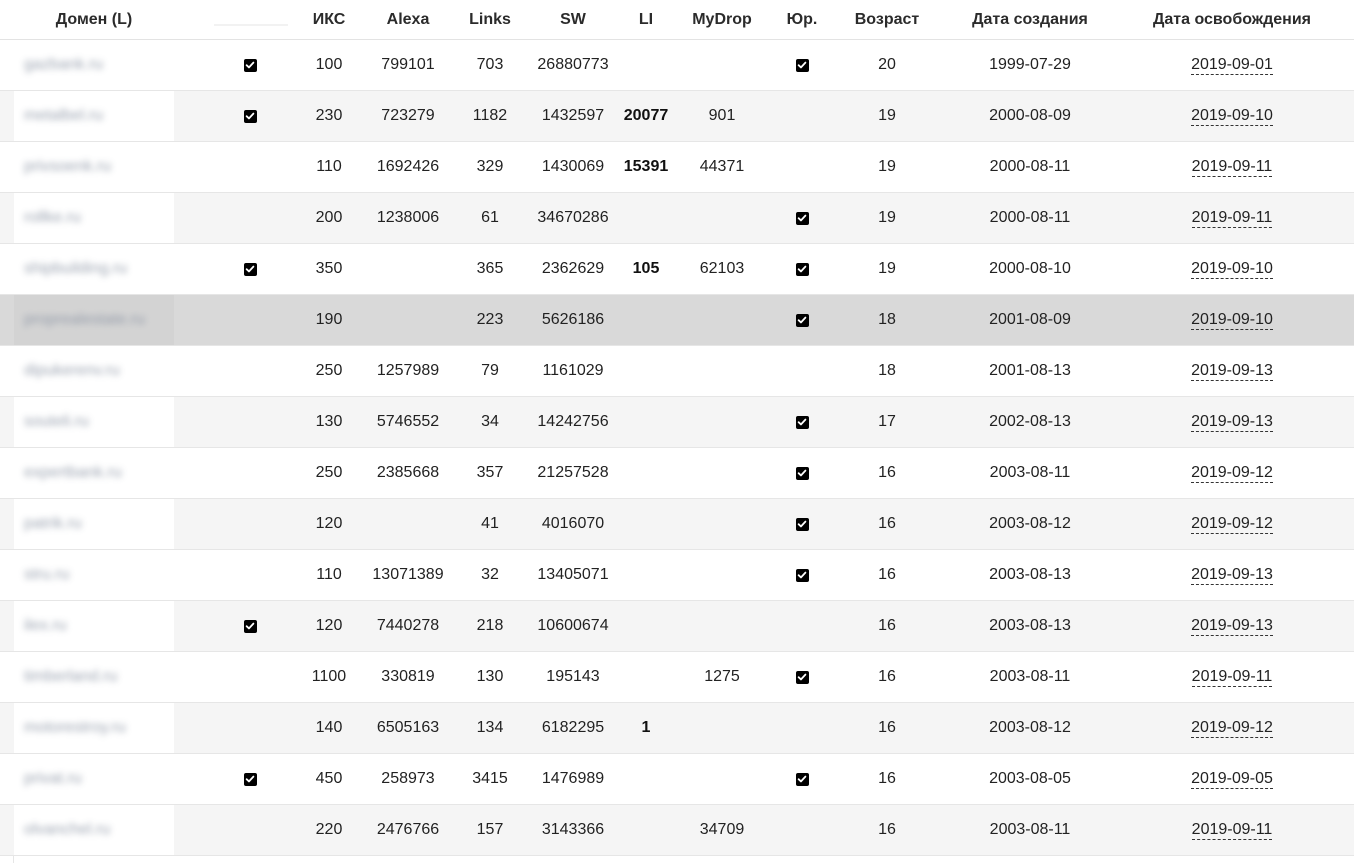 The height and width of the screenshot is (863, 1354). Describe the element at coordinates (94, 218) in the screenshot. I see `domain-cell: rollke.ru` at that location.